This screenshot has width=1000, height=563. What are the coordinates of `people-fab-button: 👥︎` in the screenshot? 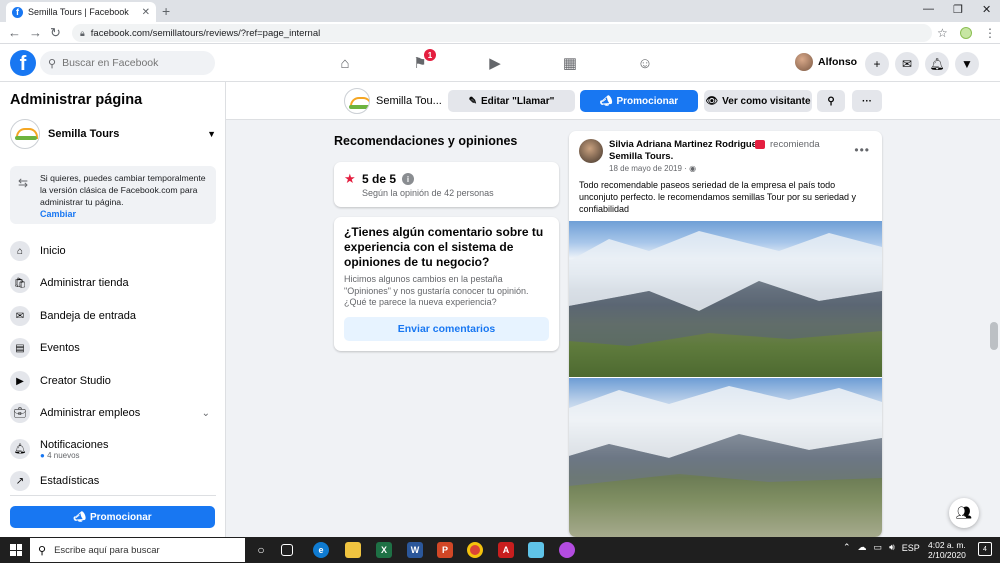 It's located at (964, 513).